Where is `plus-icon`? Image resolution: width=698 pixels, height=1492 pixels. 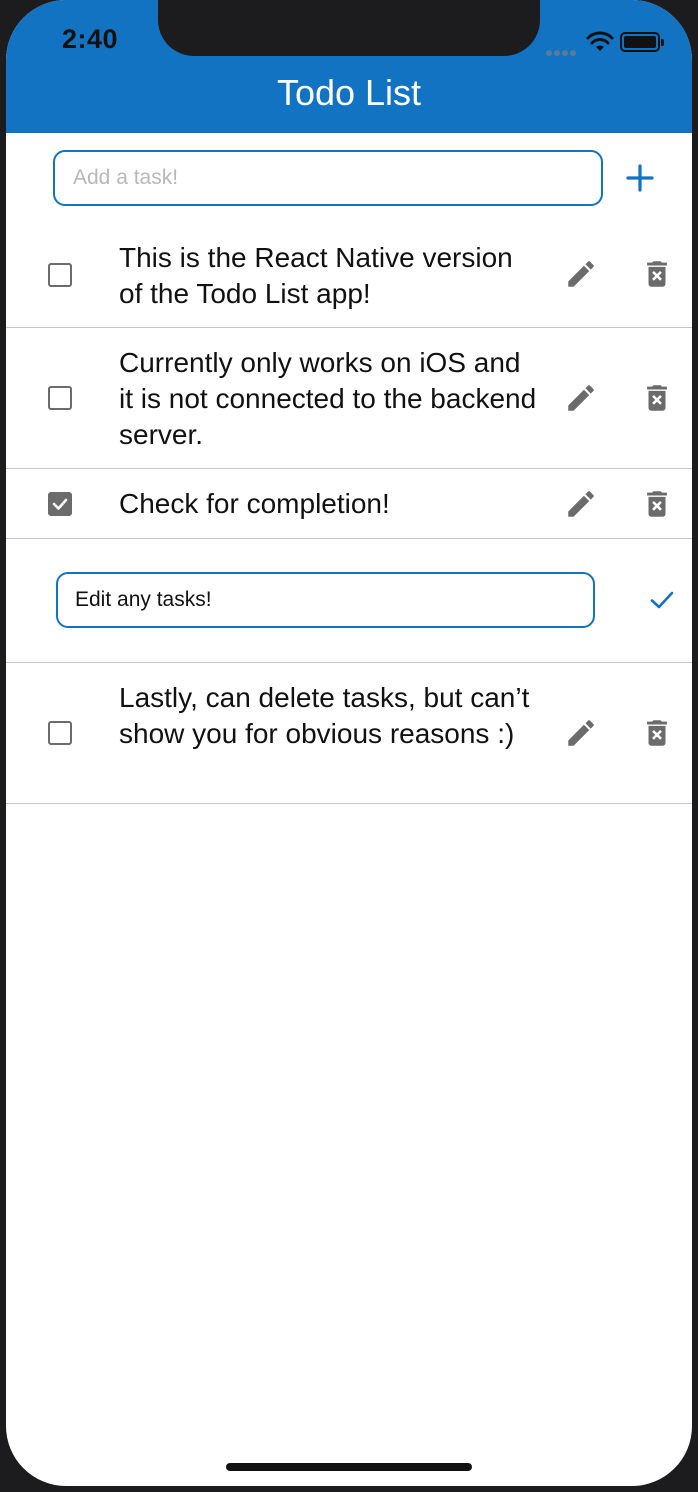
plus-icon is located at coordinates (640, 178).